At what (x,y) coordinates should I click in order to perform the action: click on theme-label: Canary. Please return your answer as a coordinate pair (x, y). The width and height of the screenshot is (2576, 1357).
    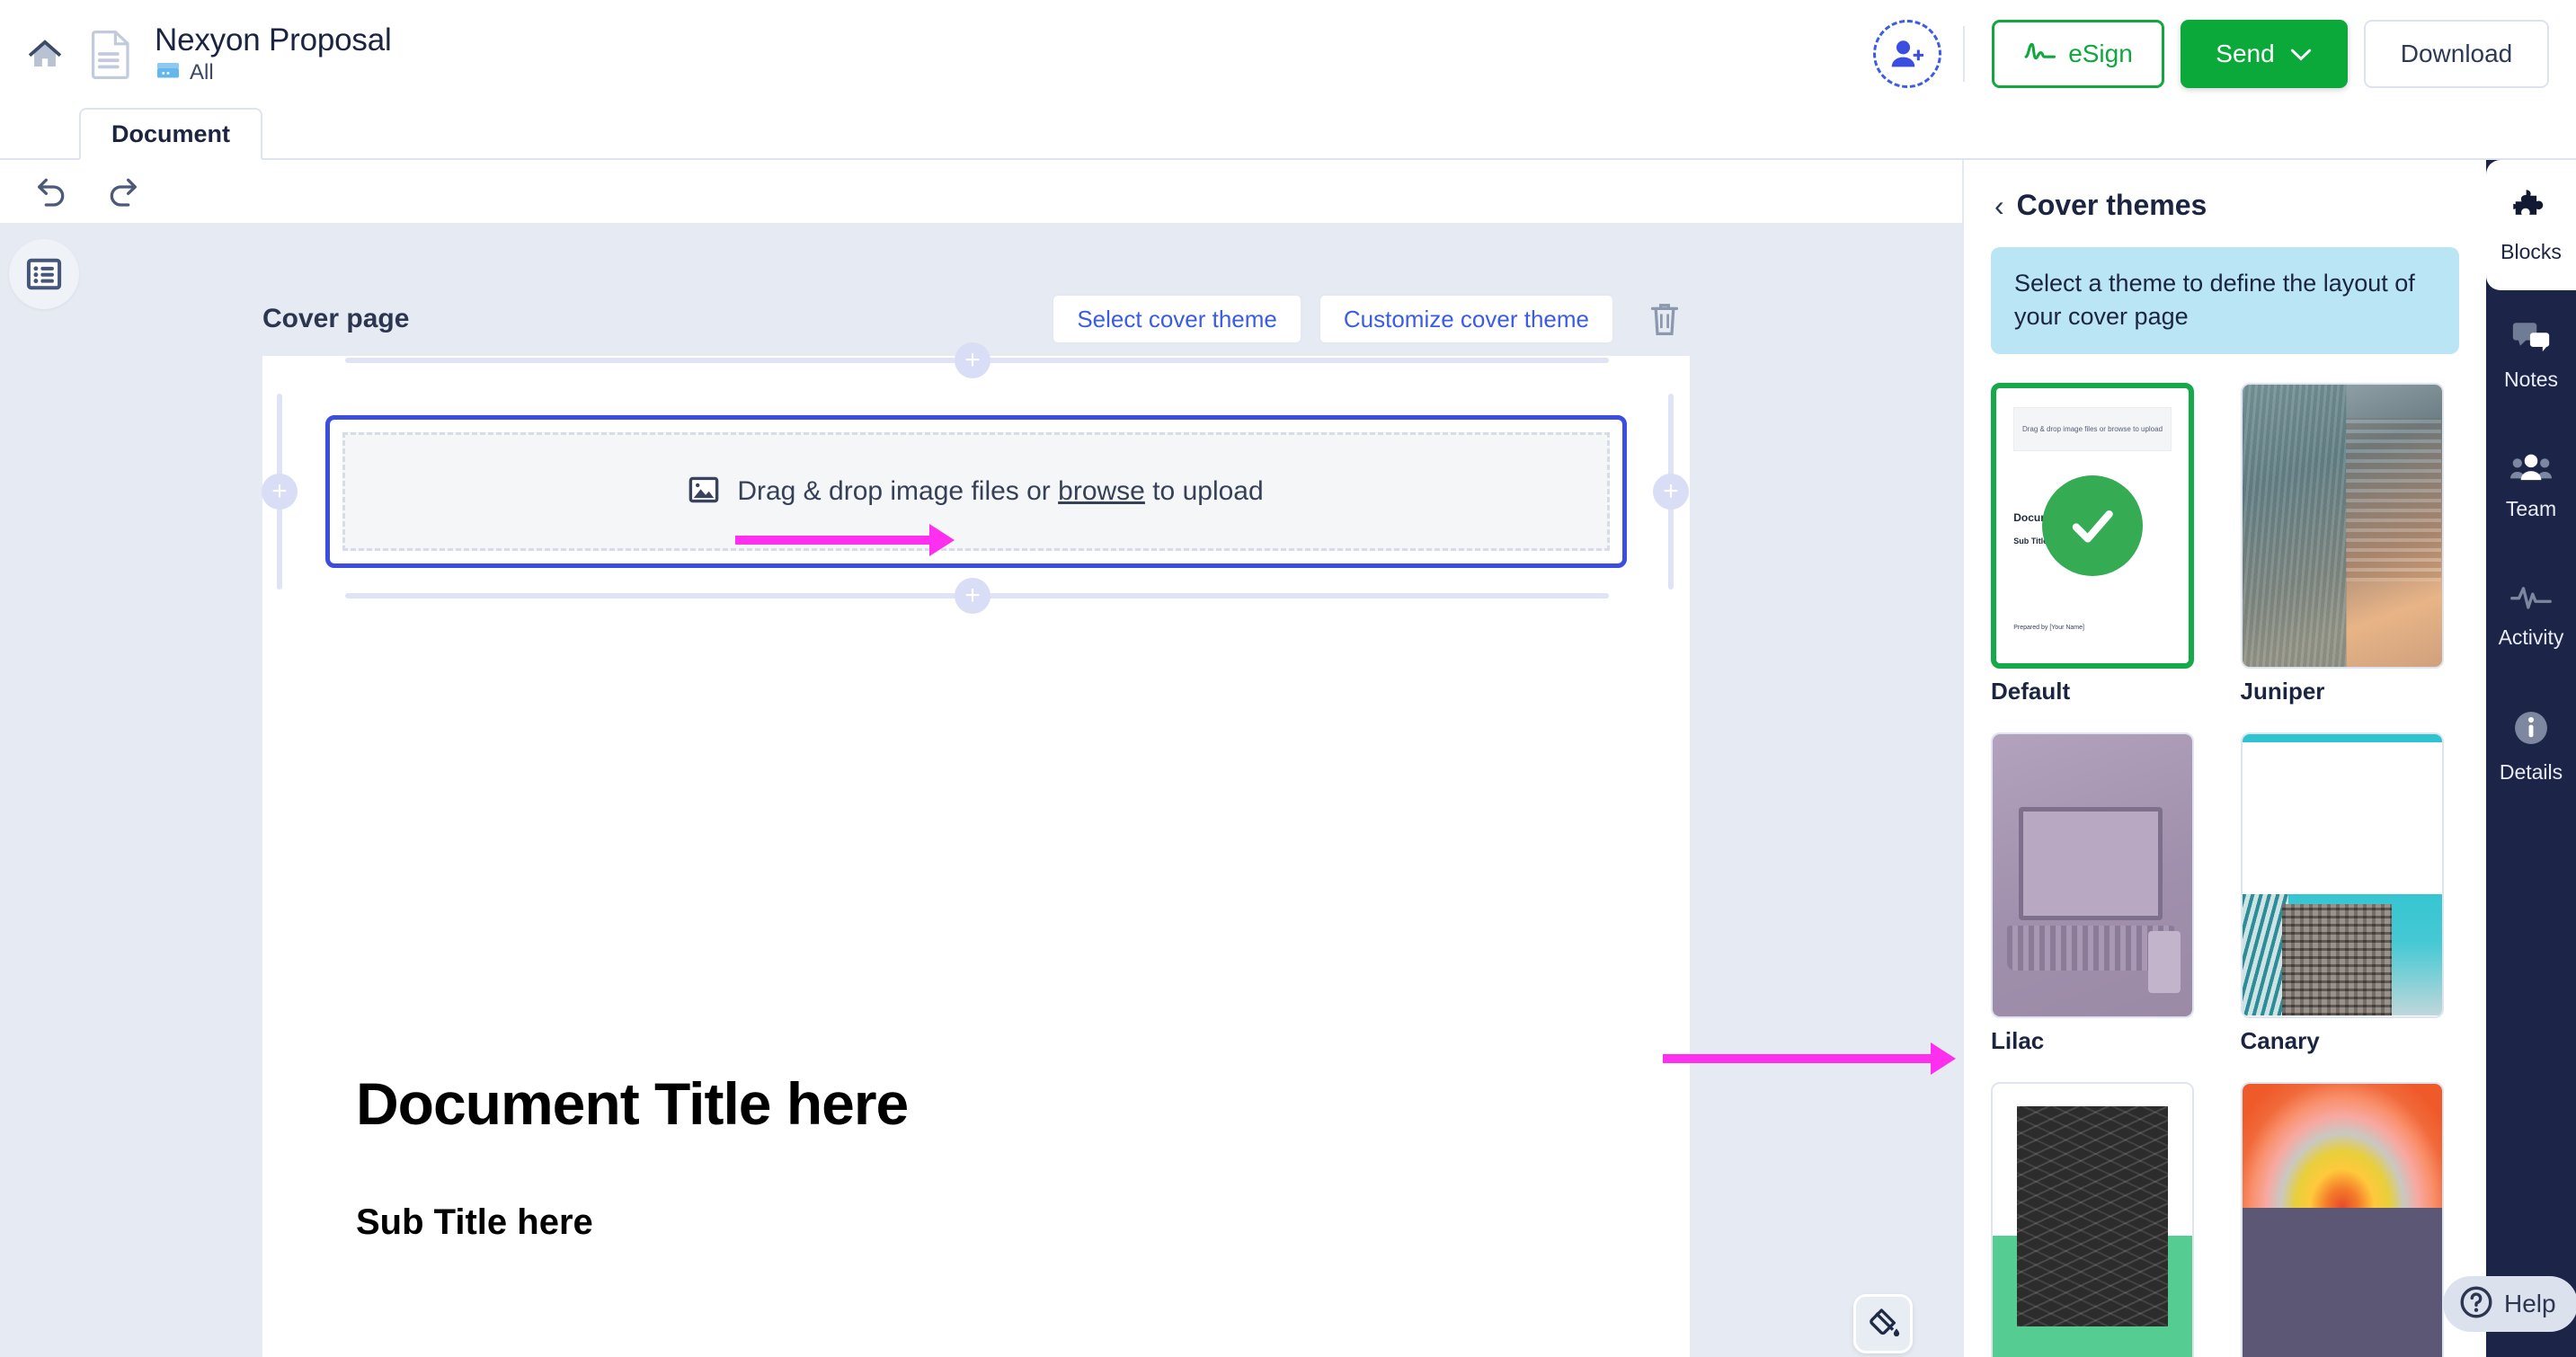
    Looking at the image, I should click on (2280, 1040).